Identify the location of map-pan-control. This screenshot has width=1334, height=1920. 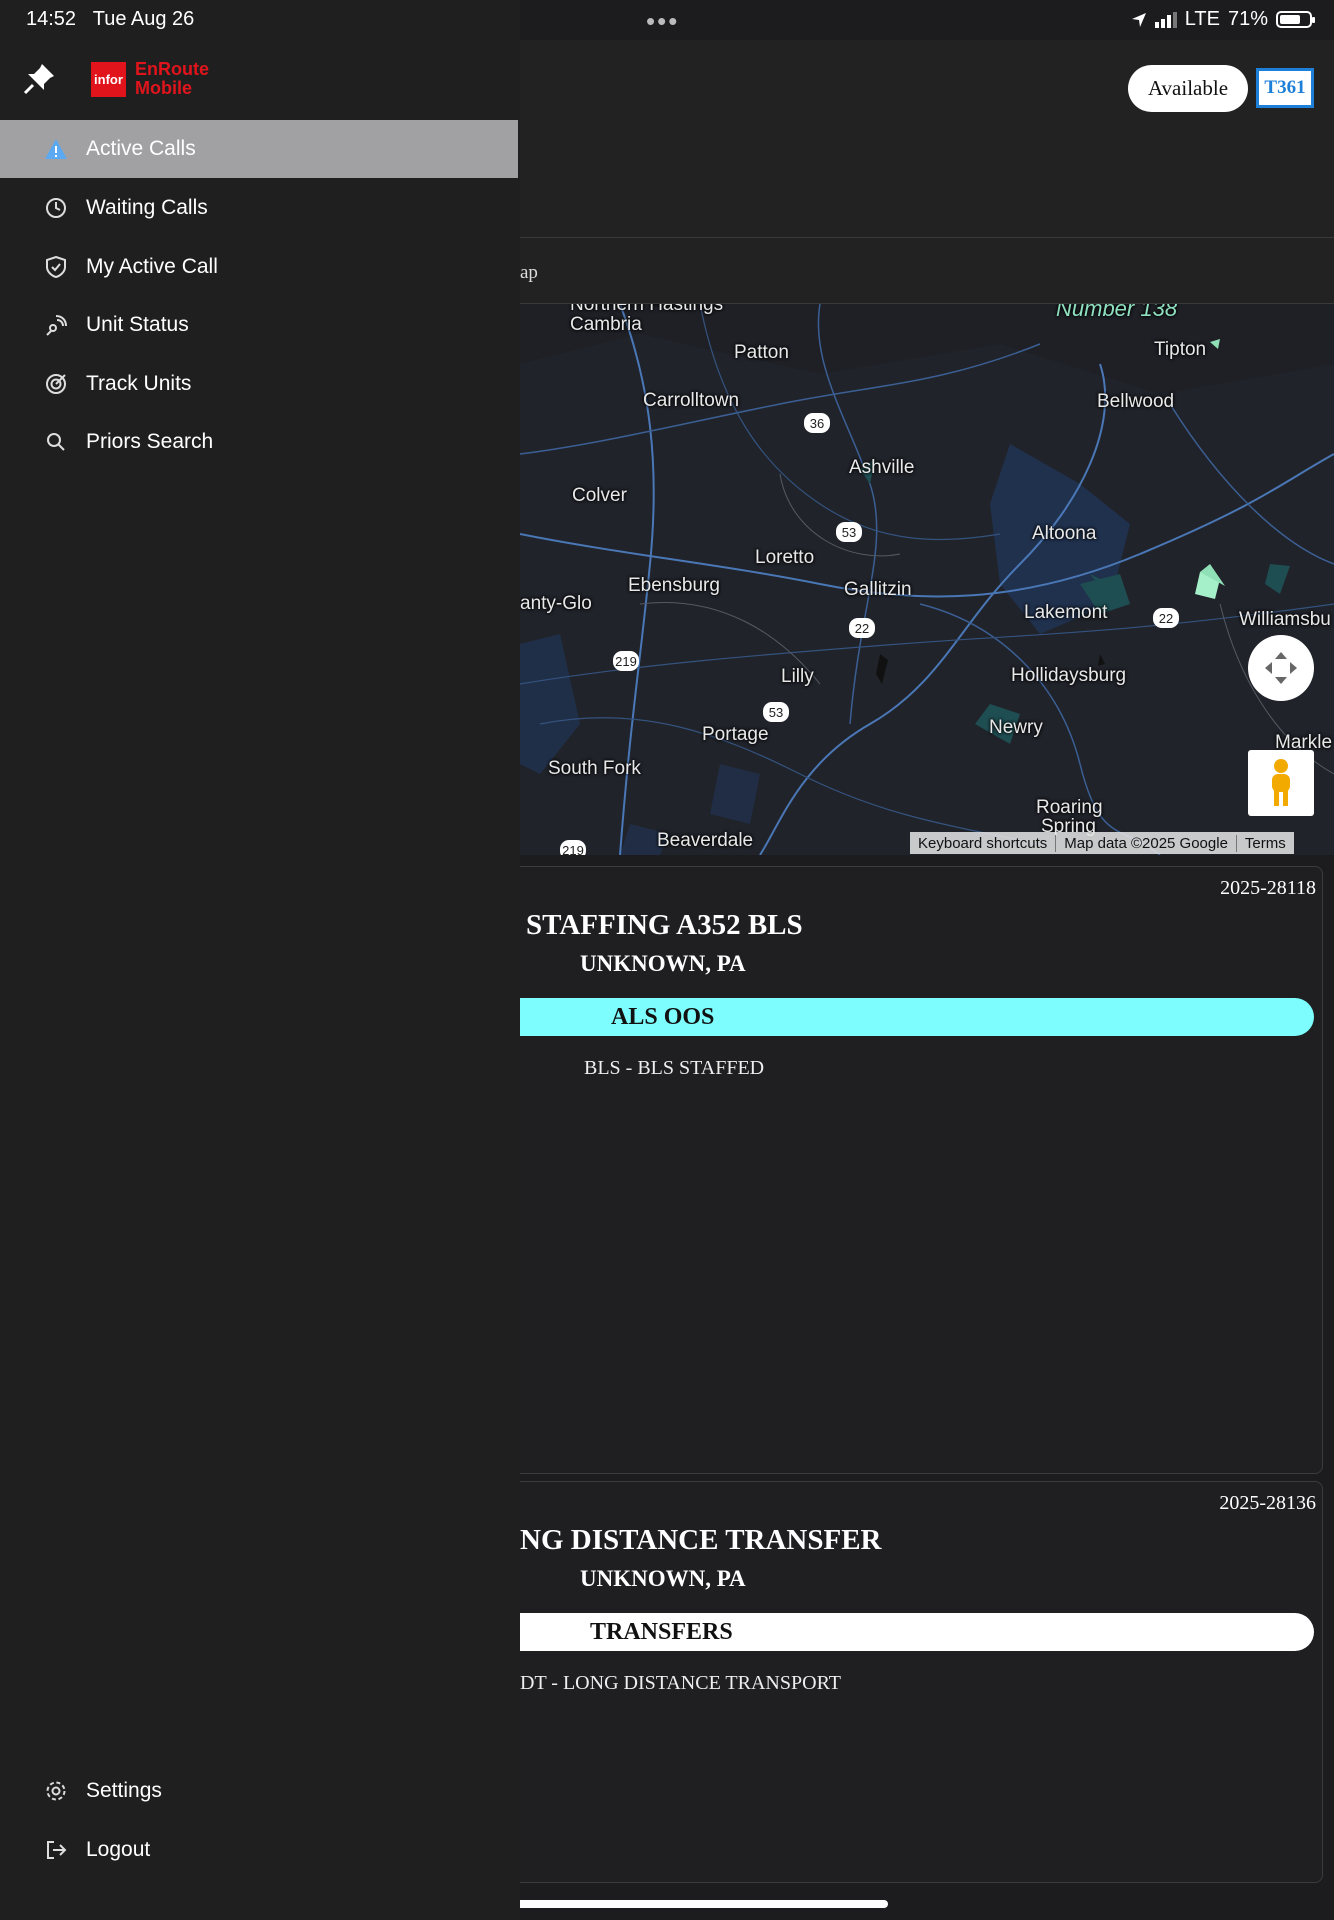
(1281, 668).